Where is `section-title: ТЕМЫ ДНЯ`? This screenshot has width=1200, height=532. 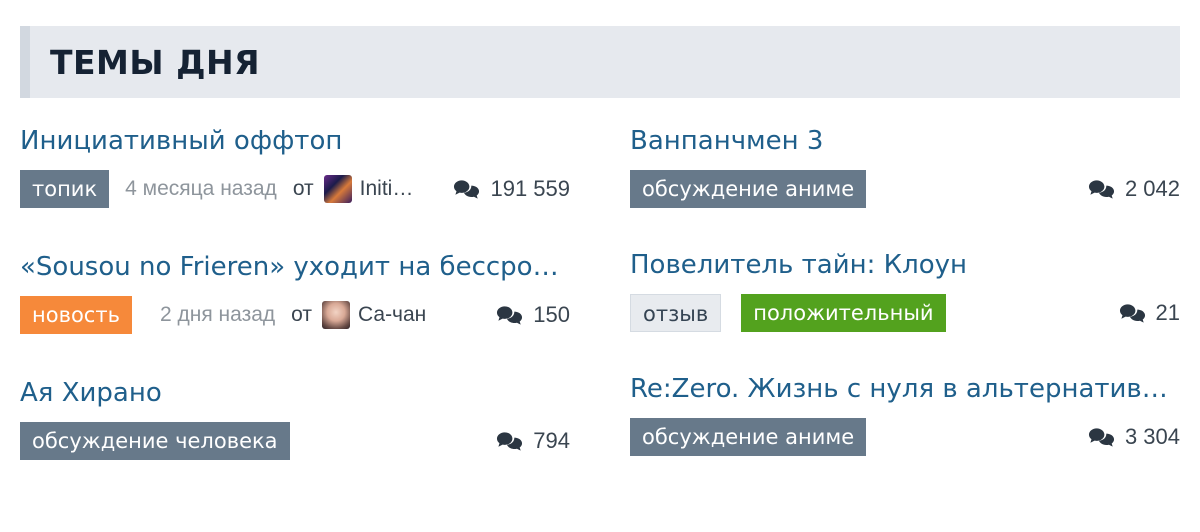
section-title: ТЕМЫ ДНЯ is located at coordinates (155, 62).